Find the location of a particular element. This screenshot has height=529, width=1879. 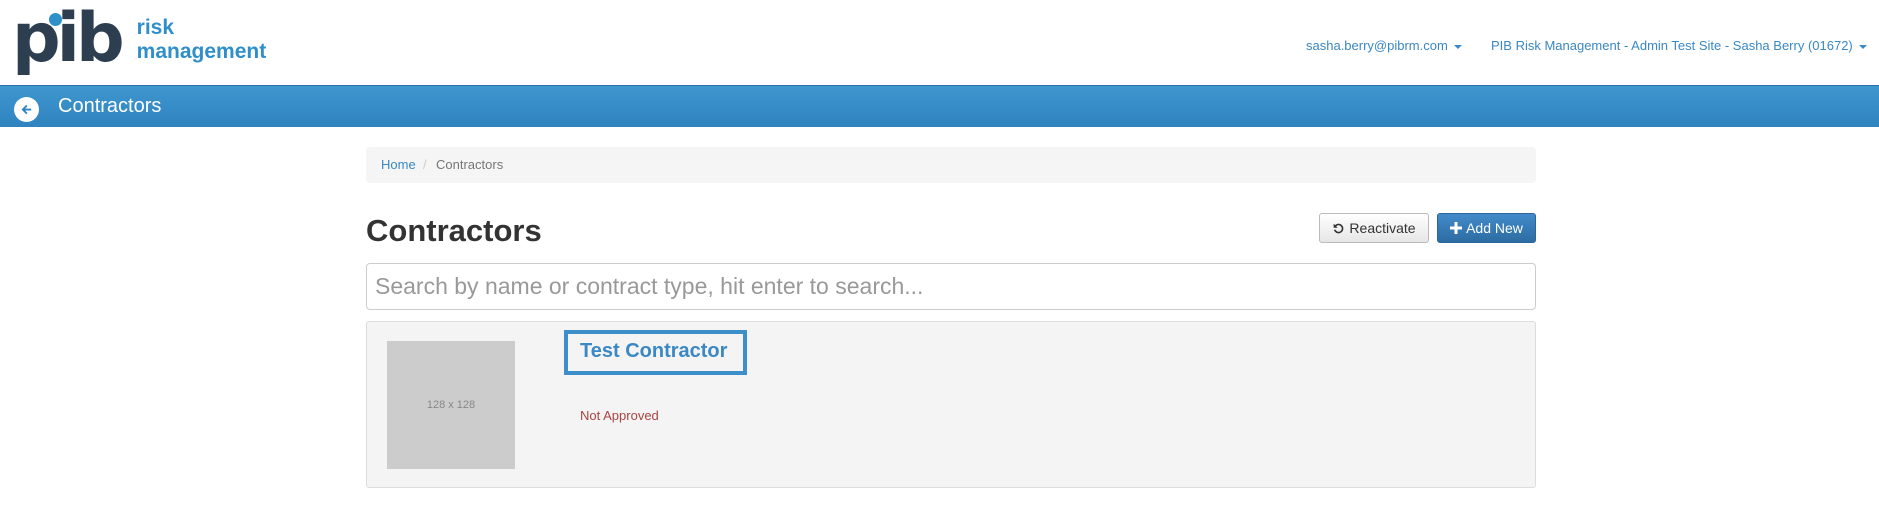

titlebar-title: Contractors is located at coordinates (110, 106).